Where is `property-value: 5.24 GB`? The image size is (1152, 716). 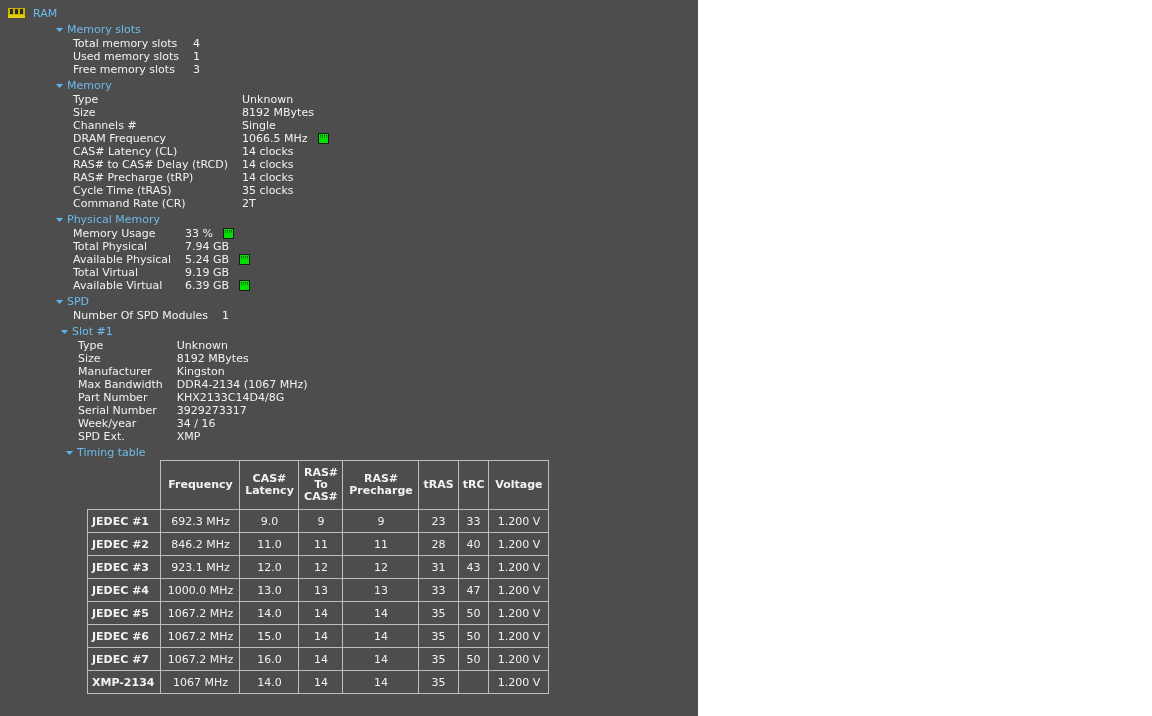
property-value: 5.24 GB is located at coordinates (207, 259).